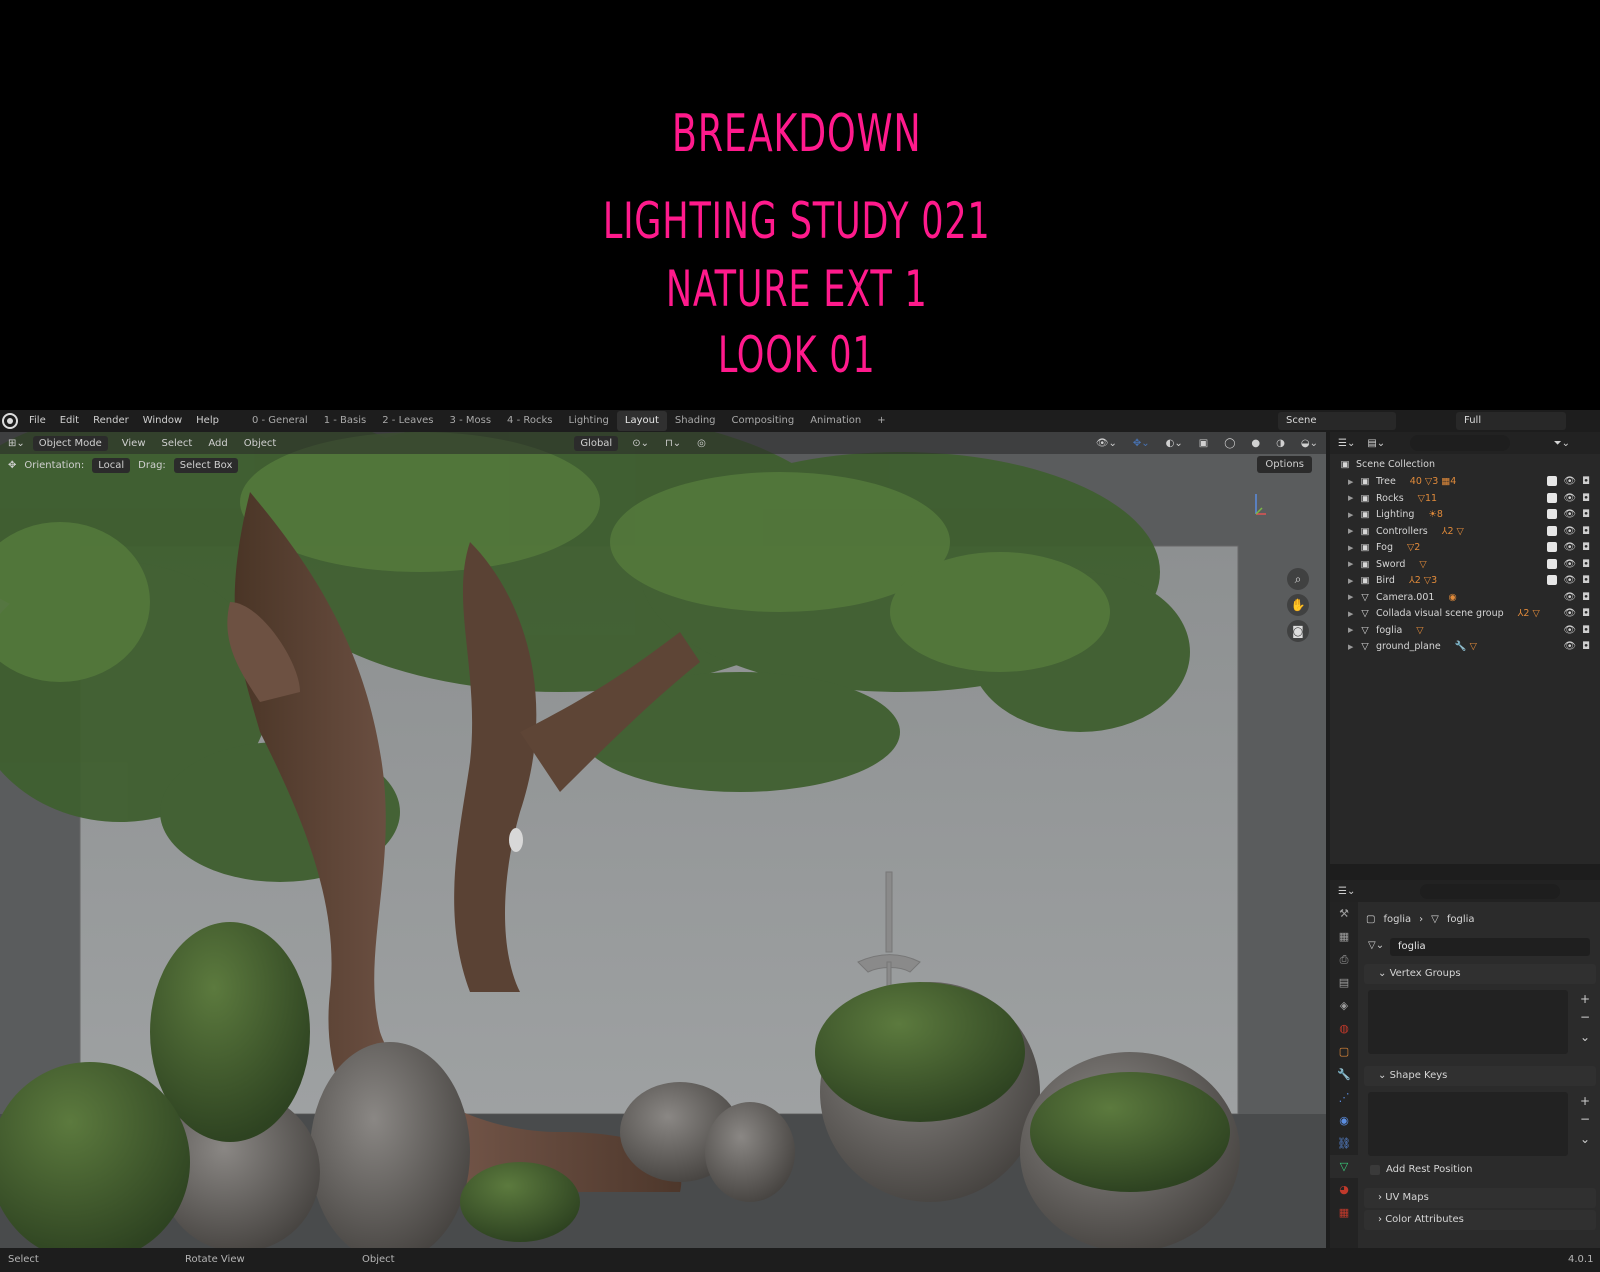  I want to click on menu-render: Render, so click(111, 421).